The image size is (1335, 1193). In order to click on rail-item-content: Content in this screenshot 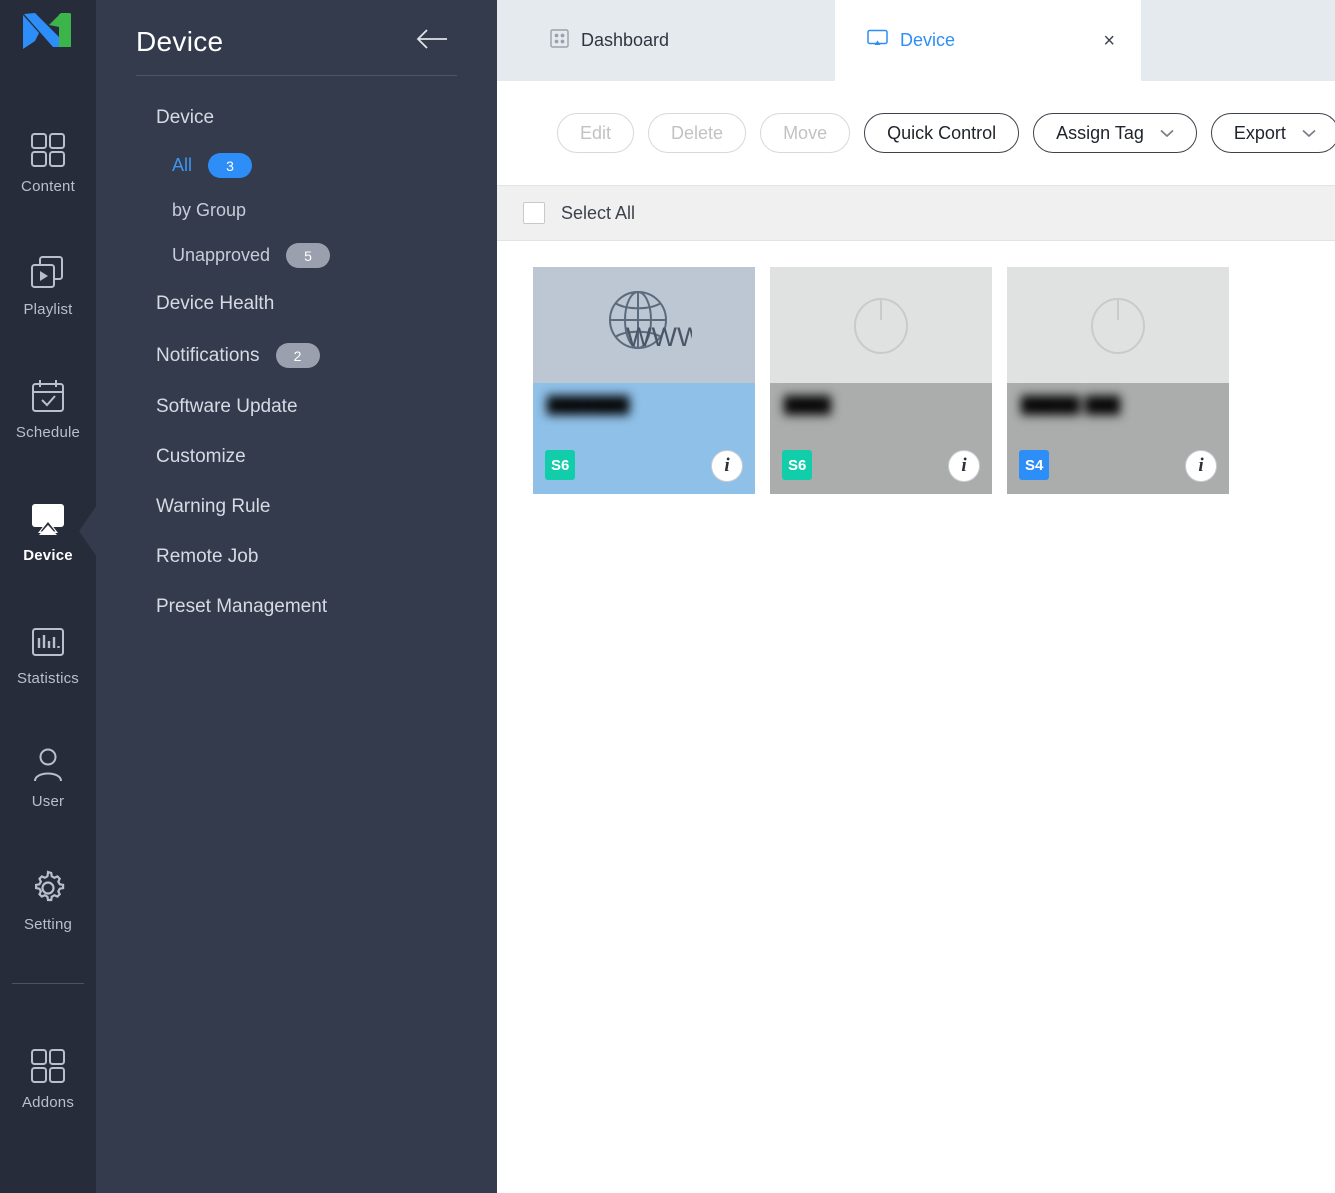, I will do `click(48, 162)`.